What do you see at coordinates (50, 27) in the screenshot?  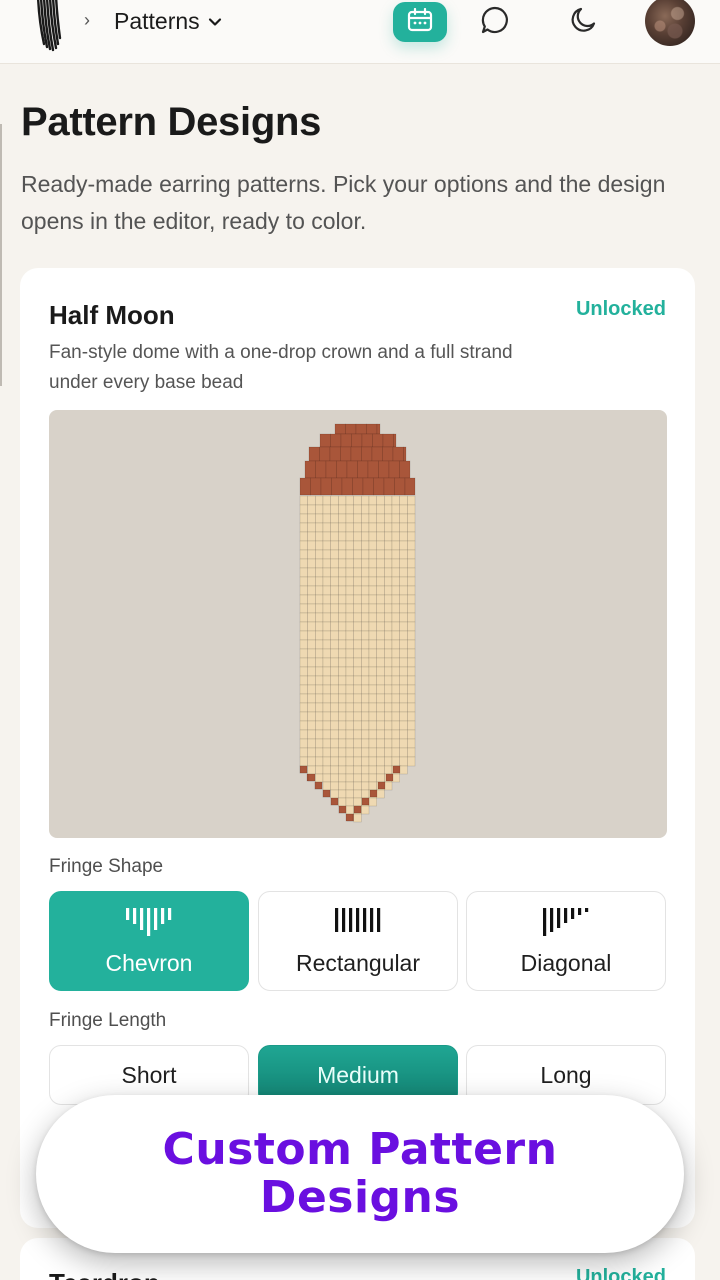 I see `fringe-earring-logo-icon` at bounding box center [50, 27].